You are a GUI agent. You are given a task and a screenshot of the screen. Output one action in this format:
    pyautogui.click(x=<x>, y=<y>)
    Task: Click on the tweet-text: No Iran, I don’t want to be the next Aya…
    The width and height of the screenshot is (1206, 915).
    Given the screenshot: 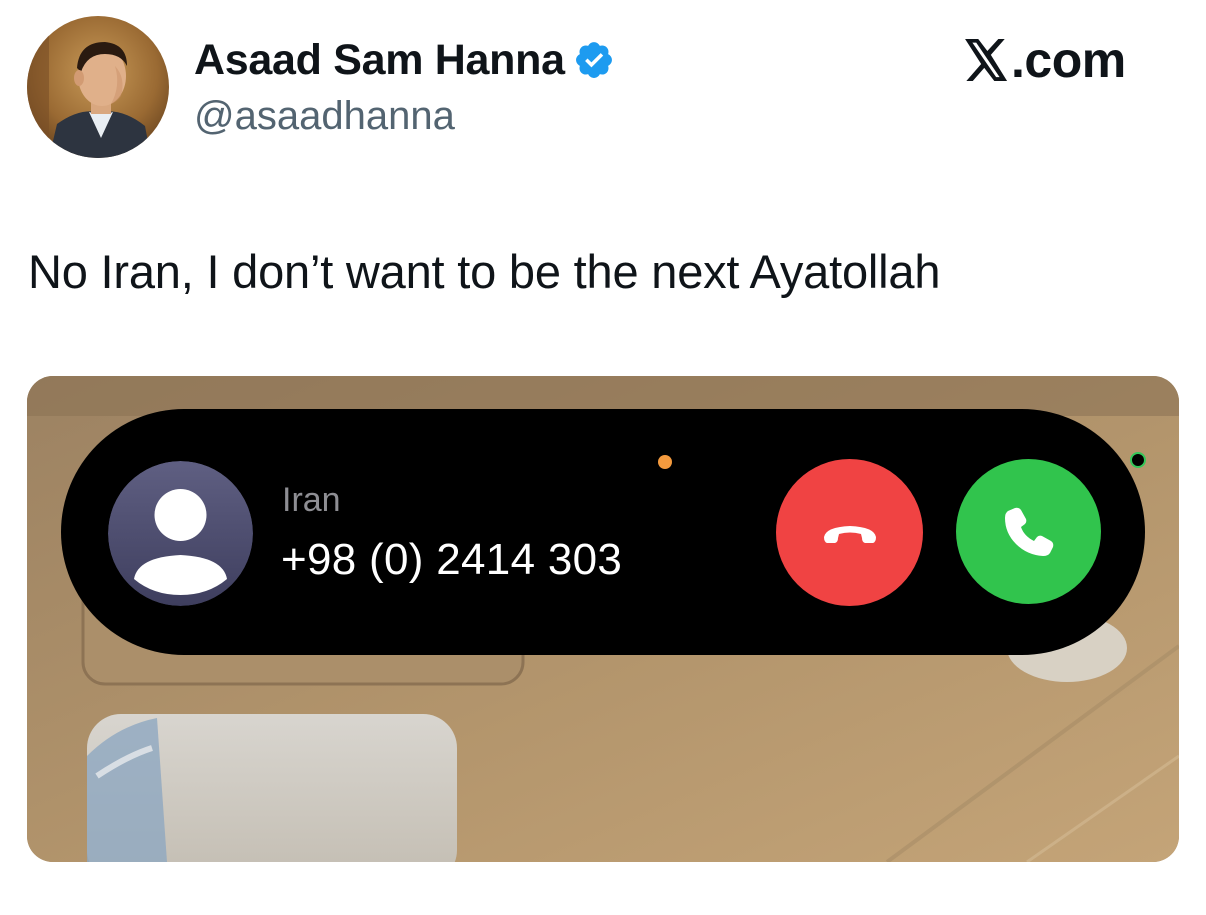 What is the action you would take?
    pyautogui.click(x=484, y=271)
    